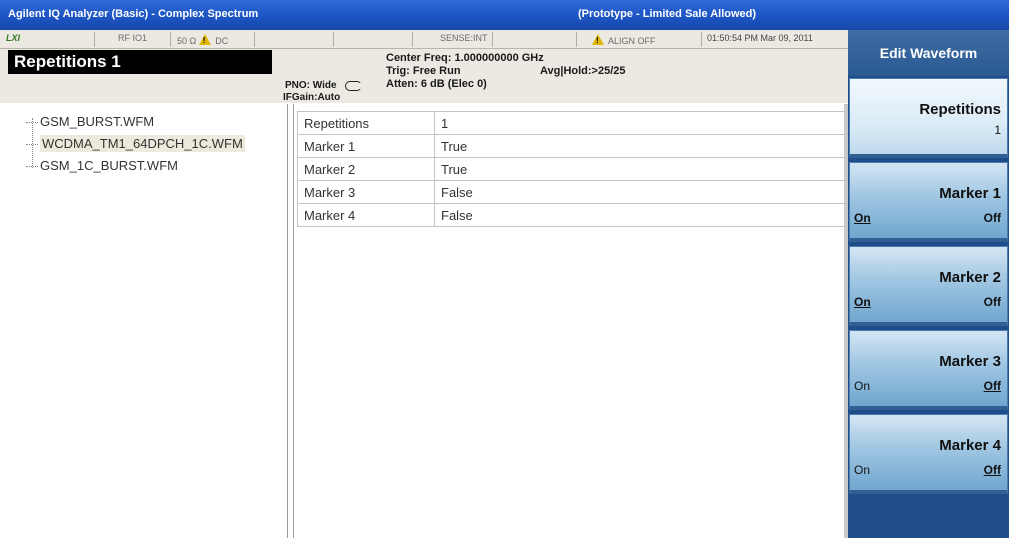 This screenshot has height=538, width=1009. What do you see at coordinates (187, 41) in the screenshot?
I see `impedance-label: 50 Ω` at bounding box center [187, 41].